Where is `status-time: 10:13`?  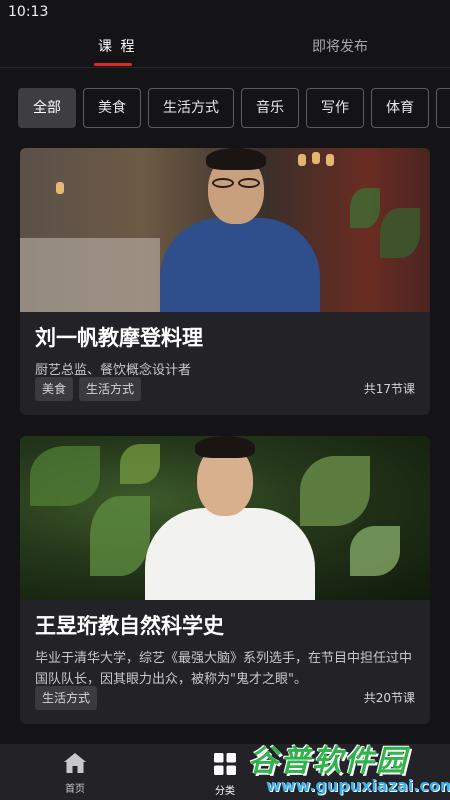
status-time: 10:13 is located at coordinates (28, 12).